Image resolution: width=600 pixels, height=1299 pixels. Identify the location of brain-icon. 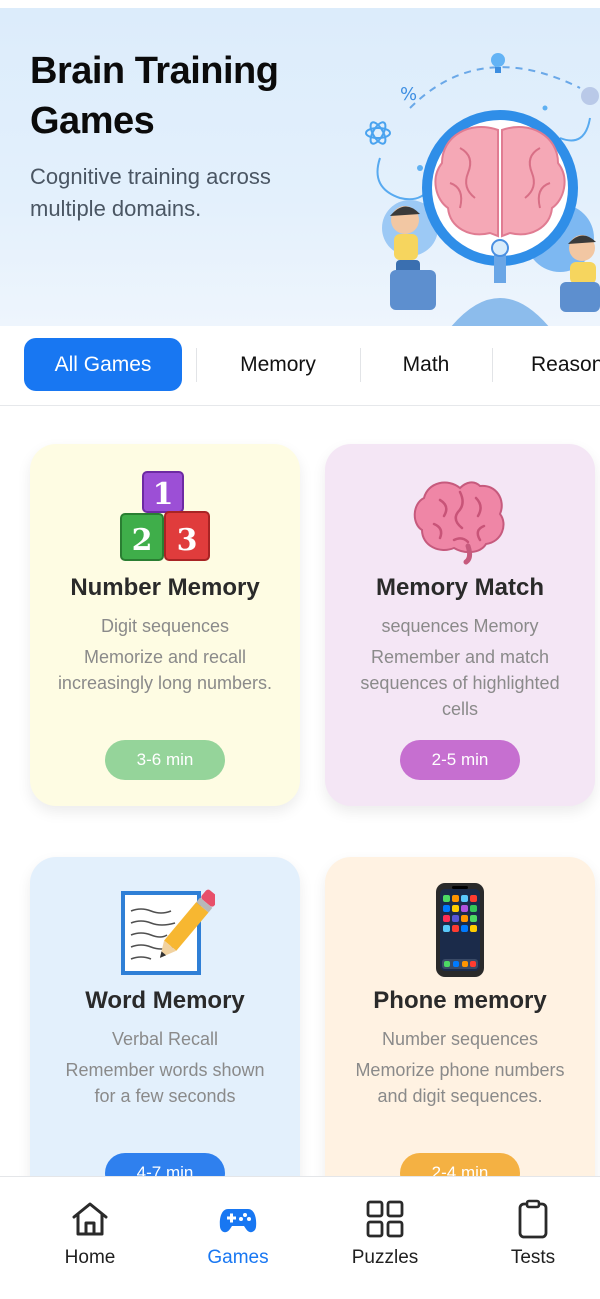
(459, 523).